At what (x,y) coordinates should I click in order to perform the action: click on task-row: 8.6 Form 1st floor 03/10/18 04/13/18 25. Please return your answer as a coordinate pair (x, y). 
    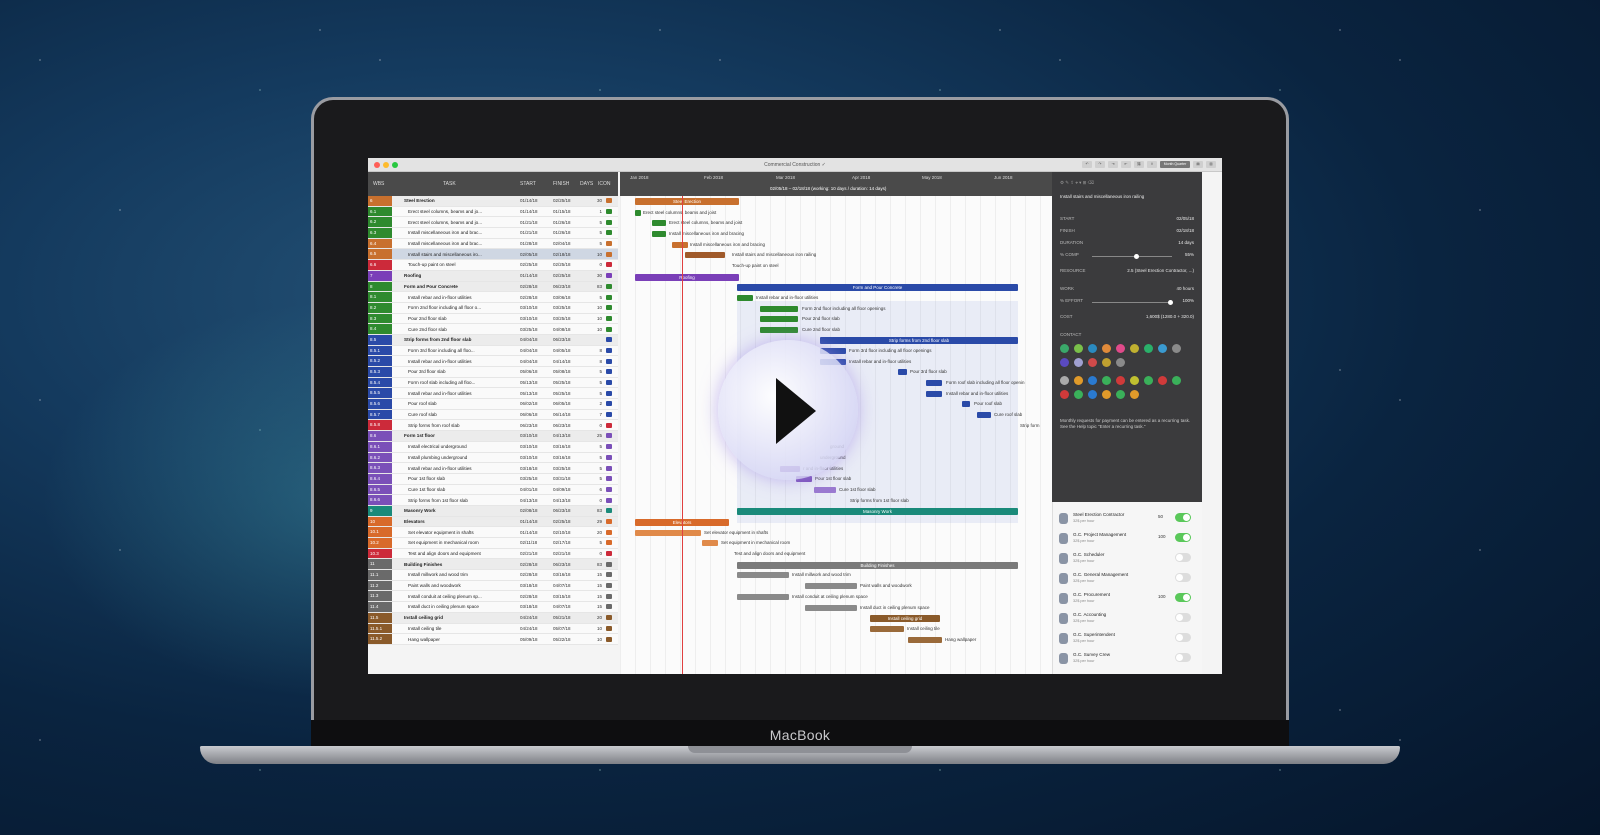
    Looking at the image, I should click on (493, 436).